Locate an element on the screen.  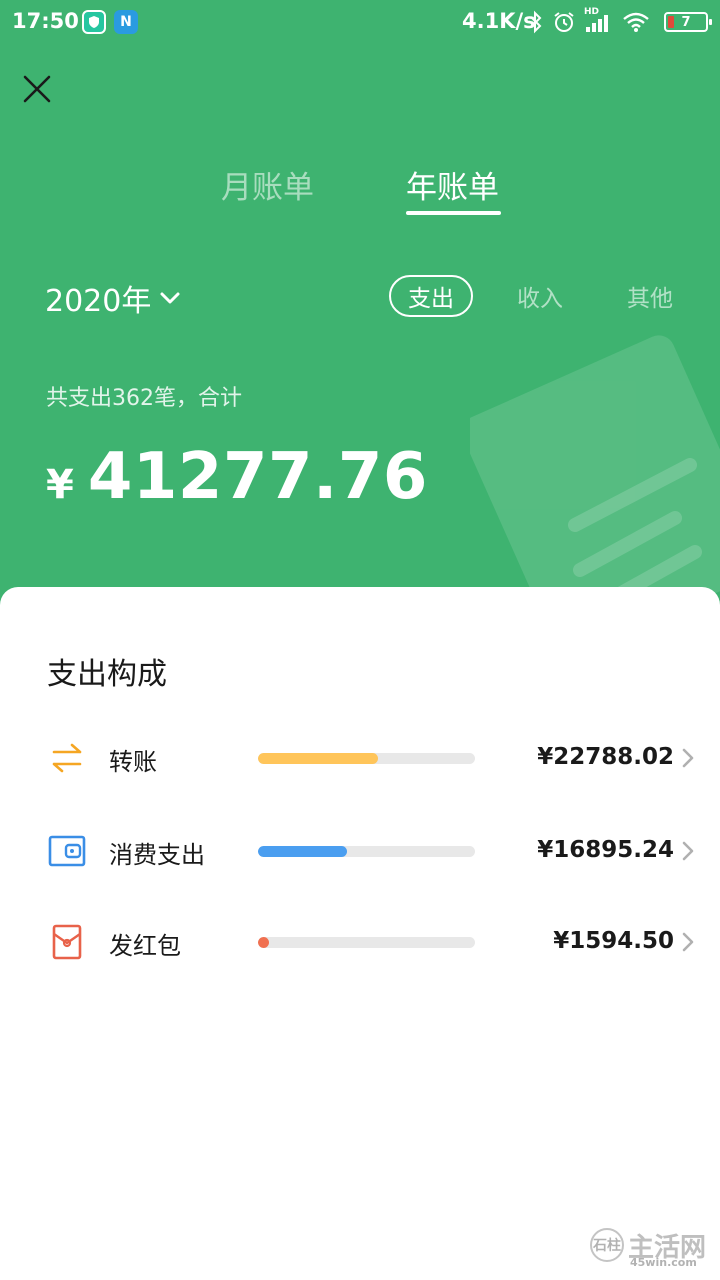
row-label: 转账 is located at coordinates (133, 762).